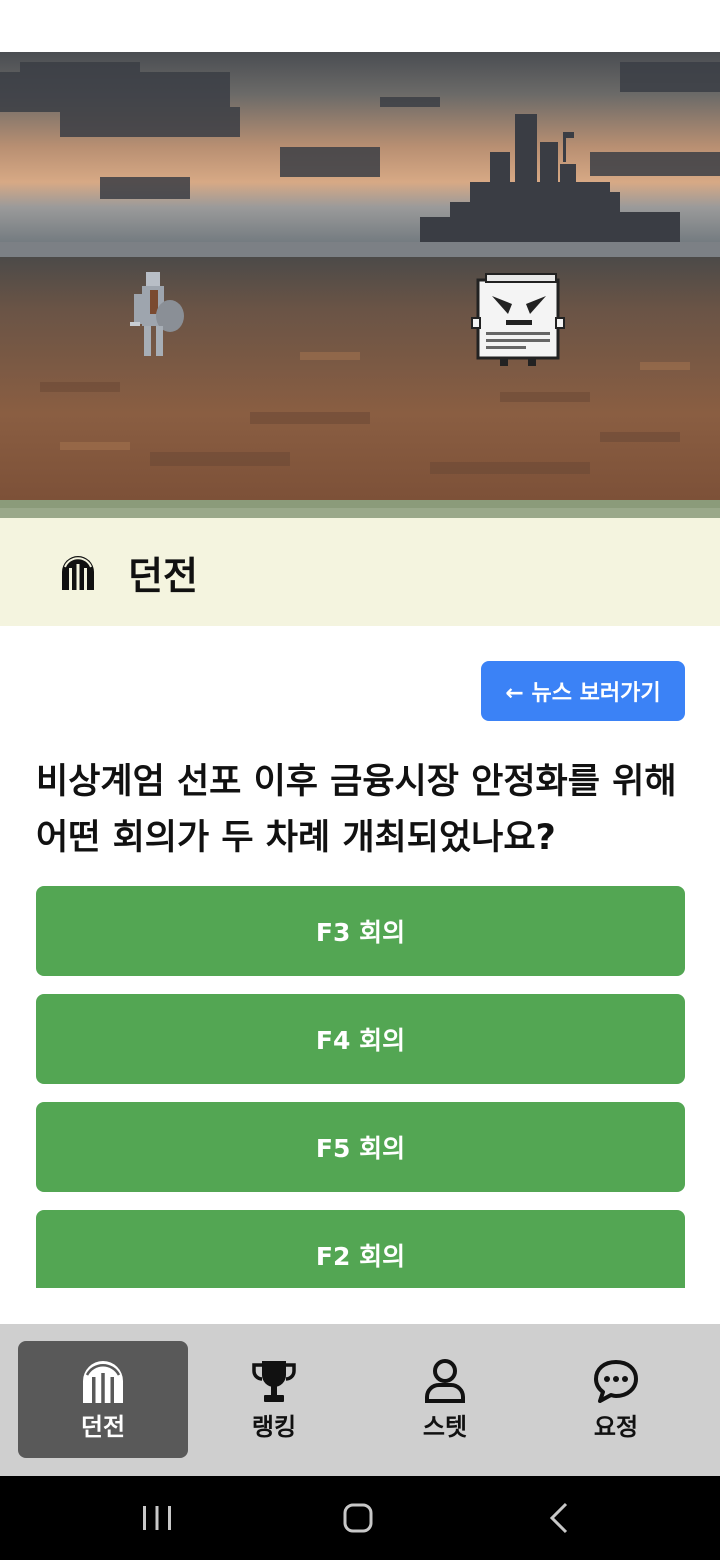 This screenshot has width=720, height=1560. Describe the element at coordinates (360, 1039) in the screenshot. I see `answer-option-2: F4 회의` at that location.